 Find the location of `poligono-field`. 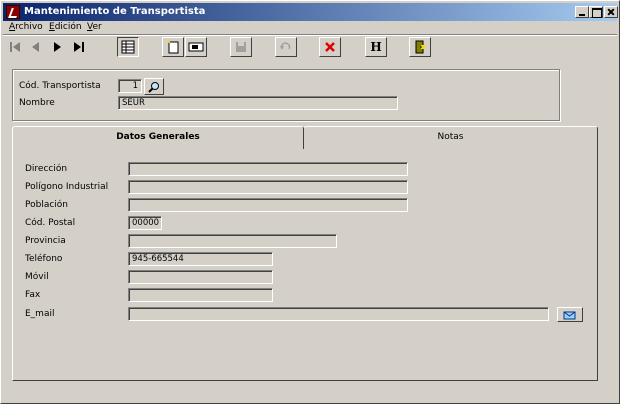

poligono-field is located at coordinates (268, 187).